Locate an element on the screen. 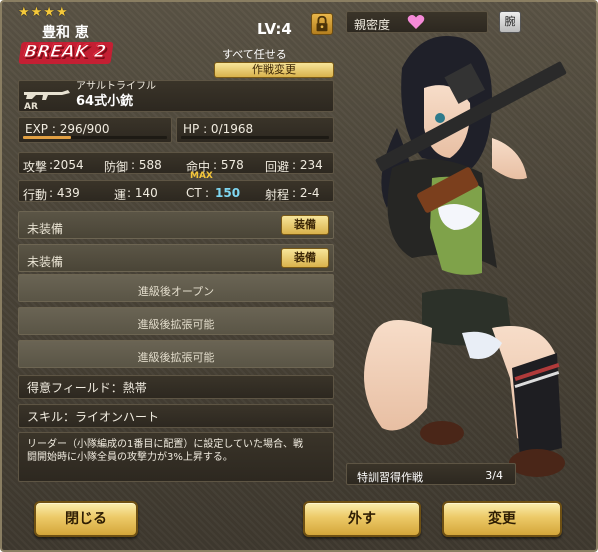  change-button: 変更 is located at coordinates (502, 519).